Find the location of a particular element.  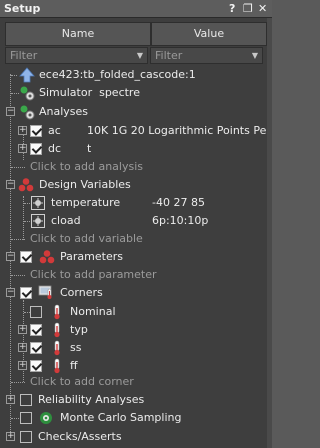

tree-root-label: ece423:tb_folded_cascode:1 is located at coordinates (117, 74).